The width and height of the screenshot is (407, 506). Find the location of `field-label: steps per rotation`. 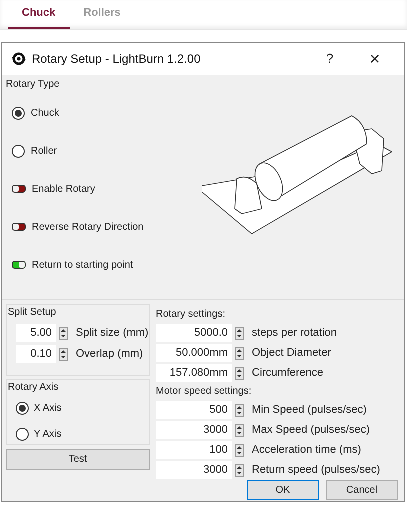

field-label: steps per rotation is located at coordinates (294, 333).